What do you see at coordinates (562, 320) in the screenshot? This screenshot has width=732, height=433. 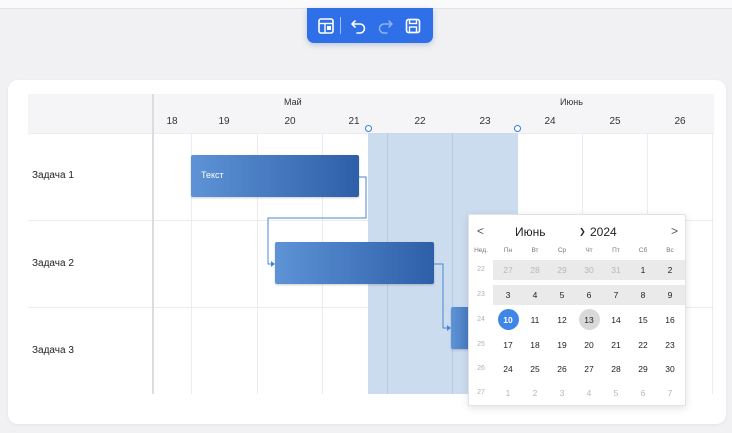 I see `calendar-day: 12` at bounding box center [562, 320].